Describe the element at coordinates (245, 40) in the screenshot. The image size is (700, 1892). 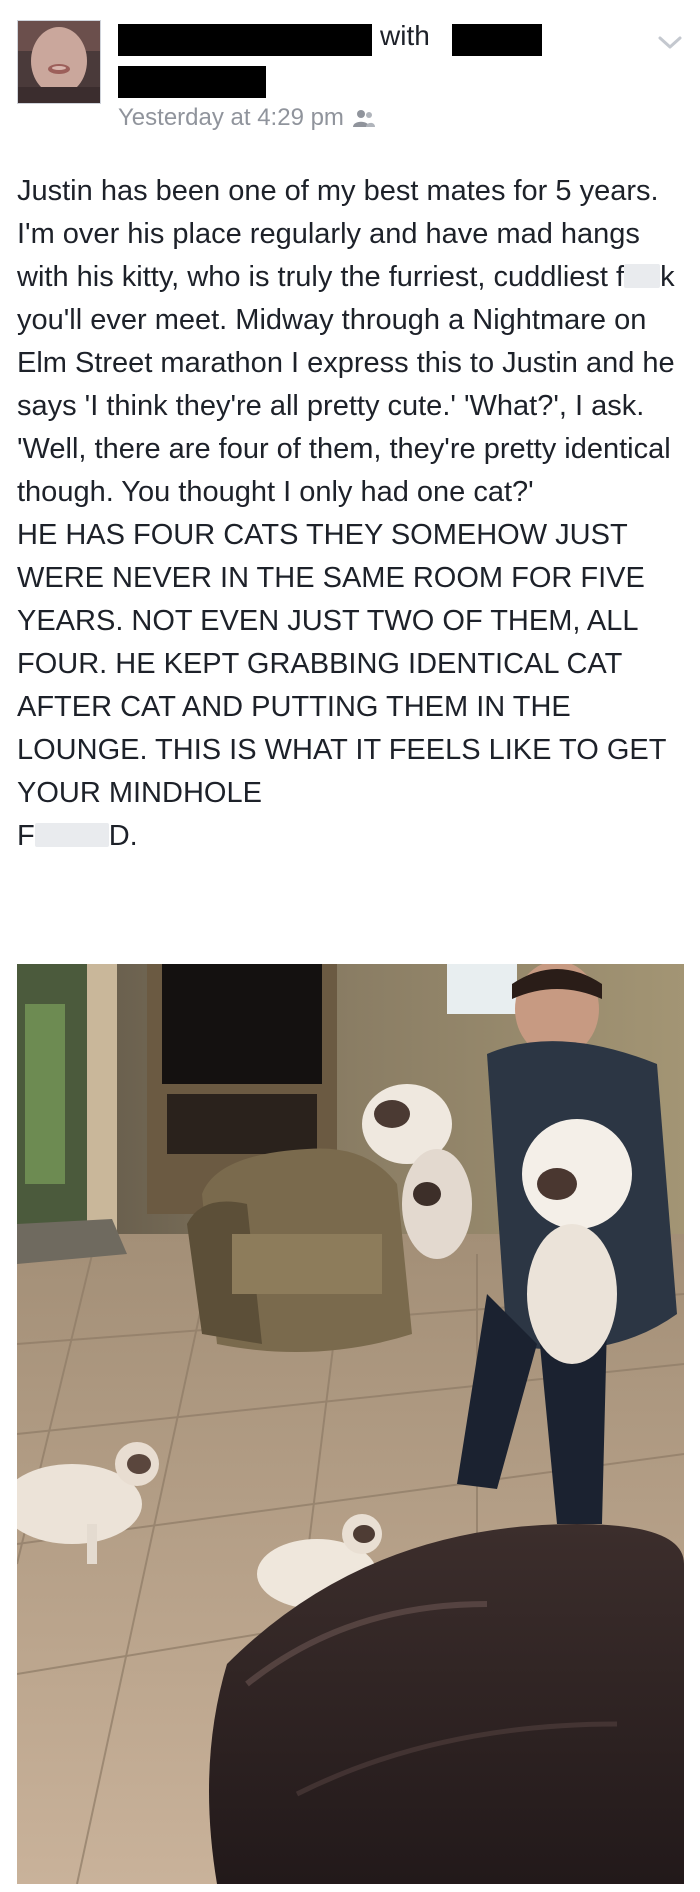
I see `redacted-author-name` at that location.